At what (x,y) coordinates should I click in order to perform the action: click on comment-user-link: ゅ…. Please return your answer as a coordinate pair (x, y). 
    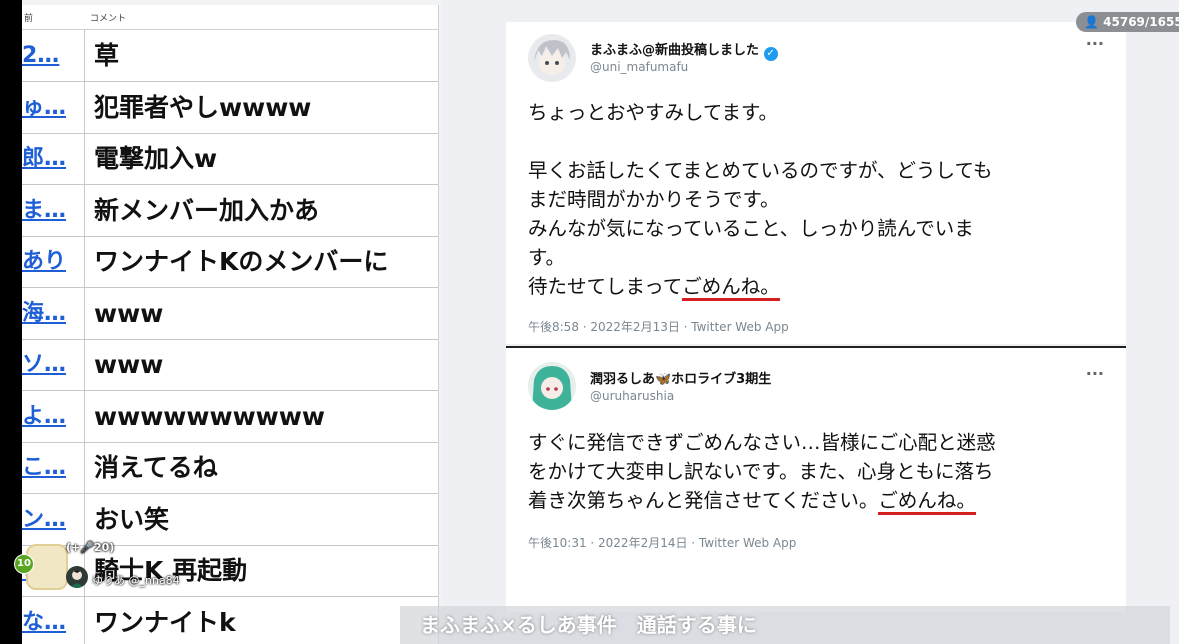
    Looking at the image, I should click on (53, 107).